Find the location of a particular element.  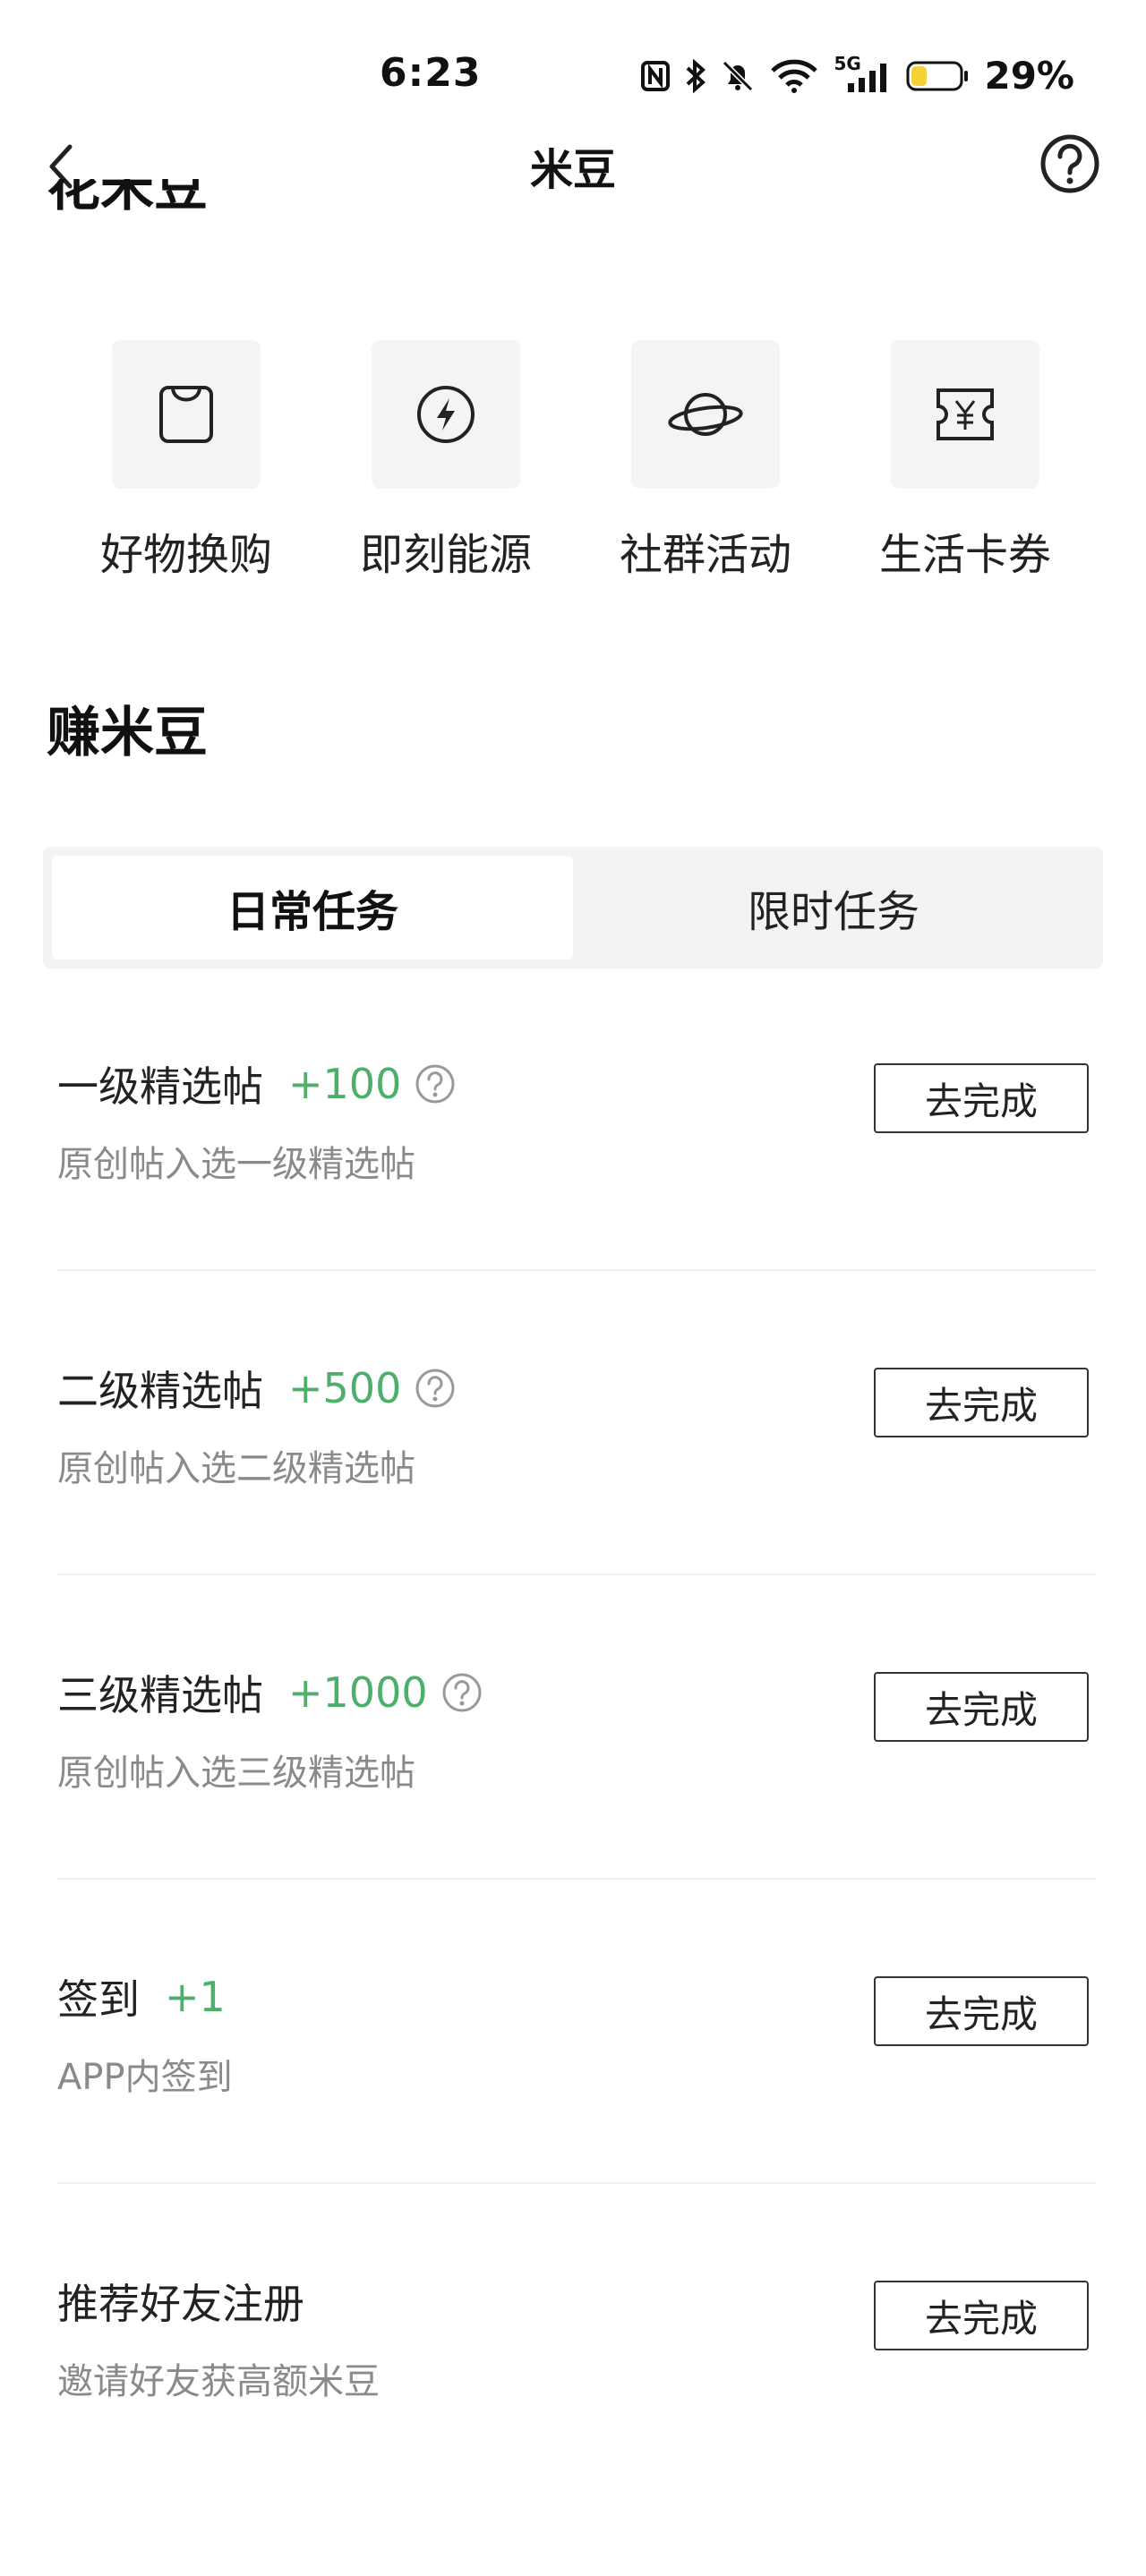

battery-icon is located at coordinates (937, 75).